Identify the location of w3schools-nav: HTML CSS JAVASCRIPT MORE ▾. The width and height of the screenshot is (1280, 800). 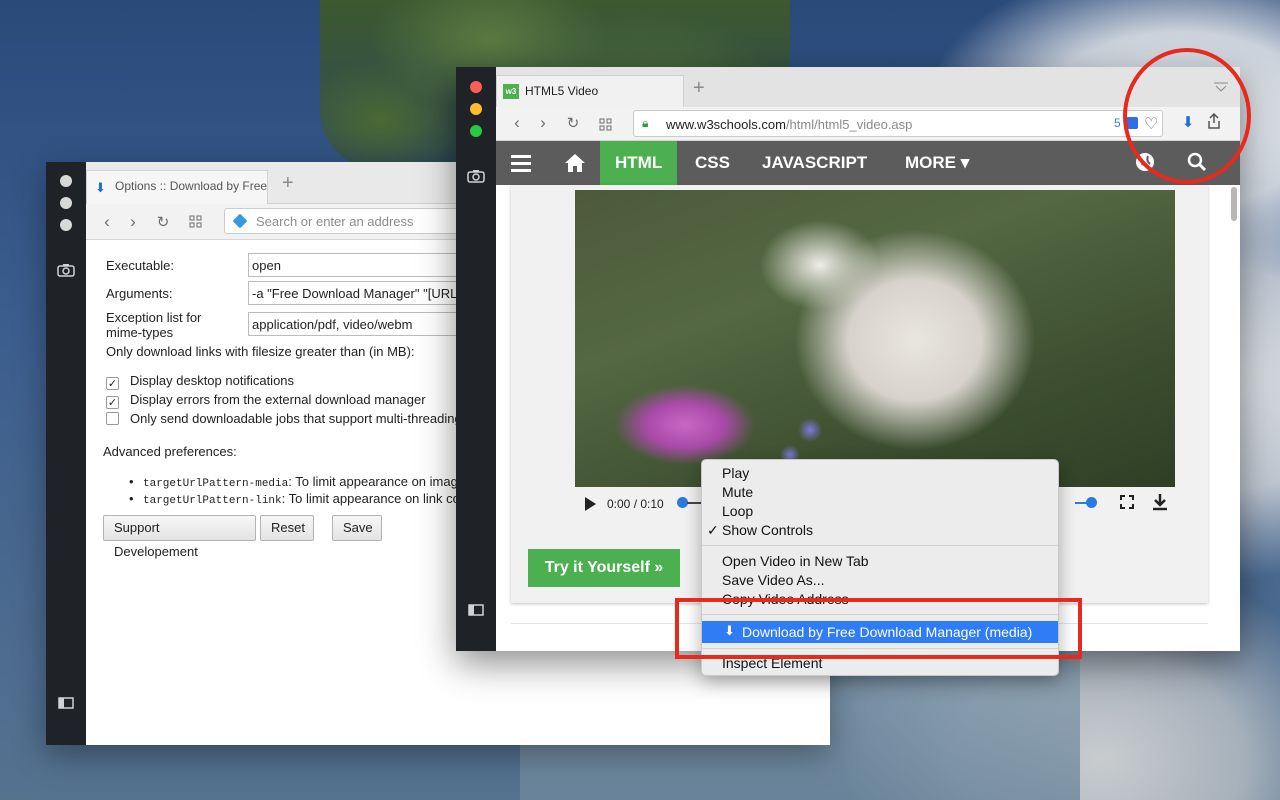
(868, 163).